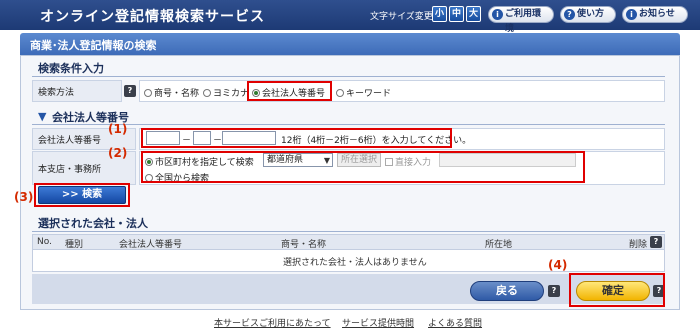 This screenshot has height=332, width=700. Describe the element at coordinates (554, 291) in the screenshot. I see `back-help-icon: ?` at that location.